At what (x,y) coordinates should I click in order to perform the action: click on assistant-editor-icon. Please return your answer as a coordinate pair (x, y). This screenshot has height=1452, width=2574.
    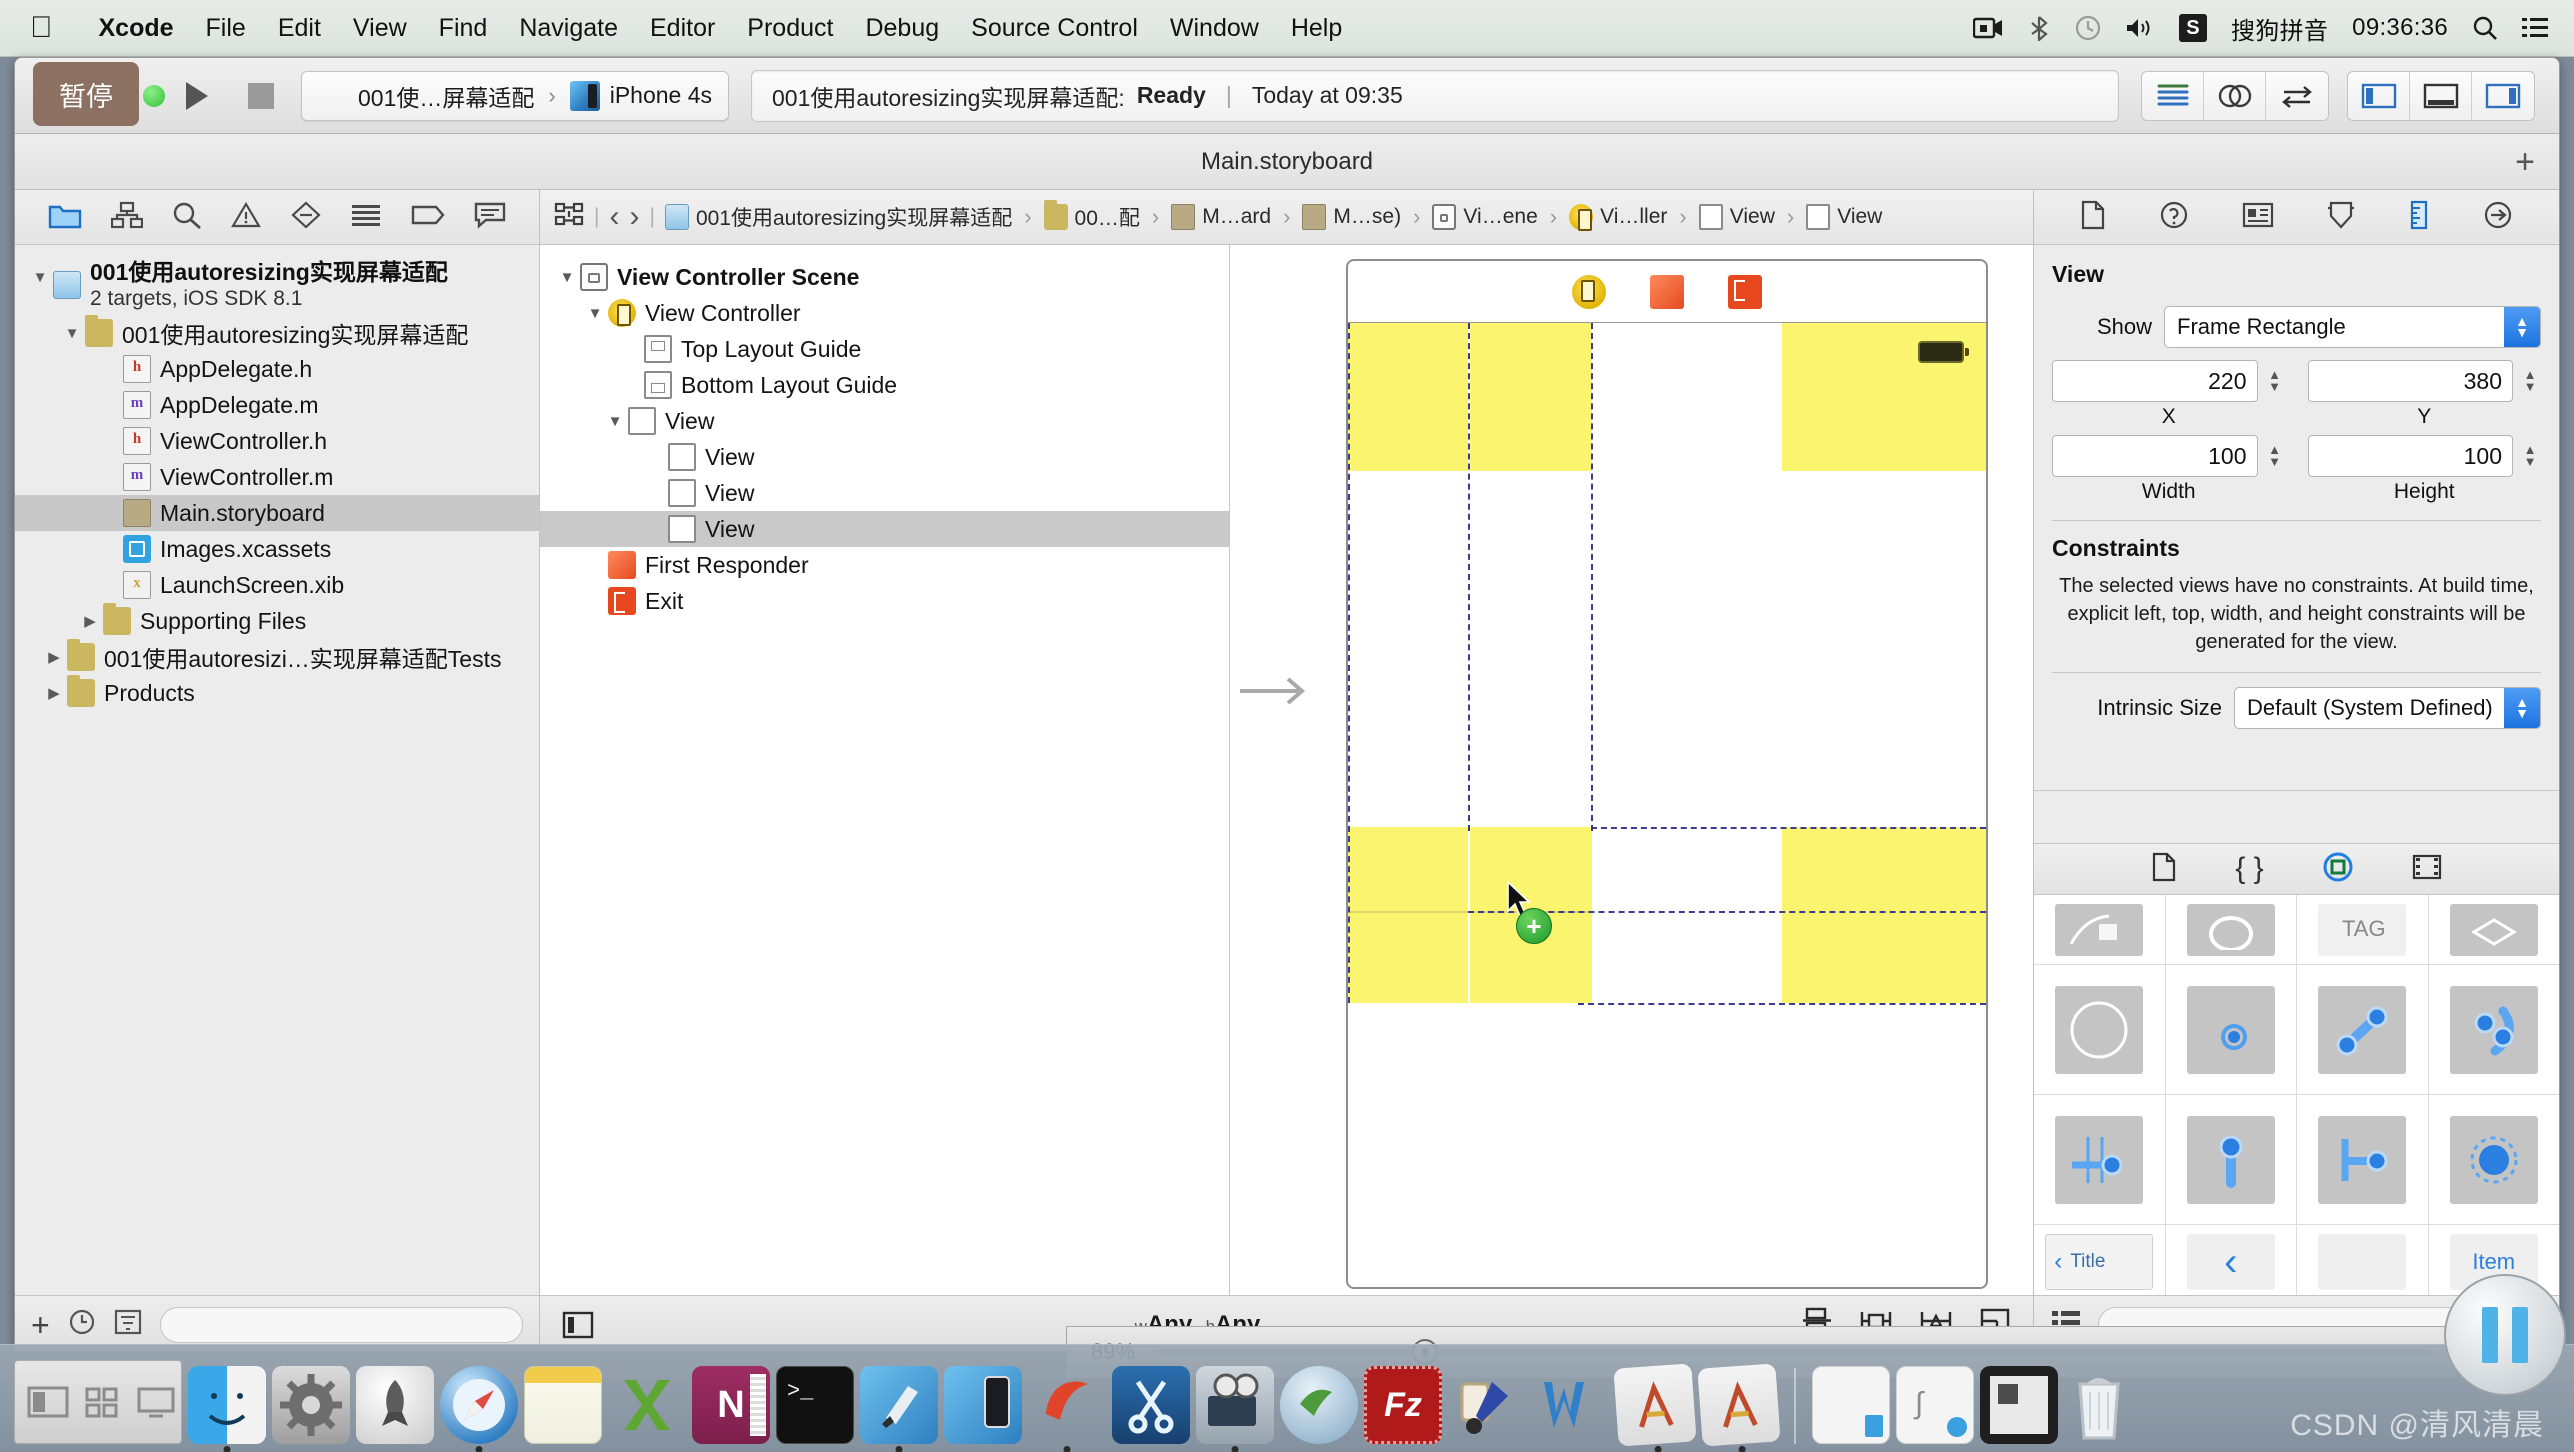
    Looking at the image, I should click on (2235, 95).